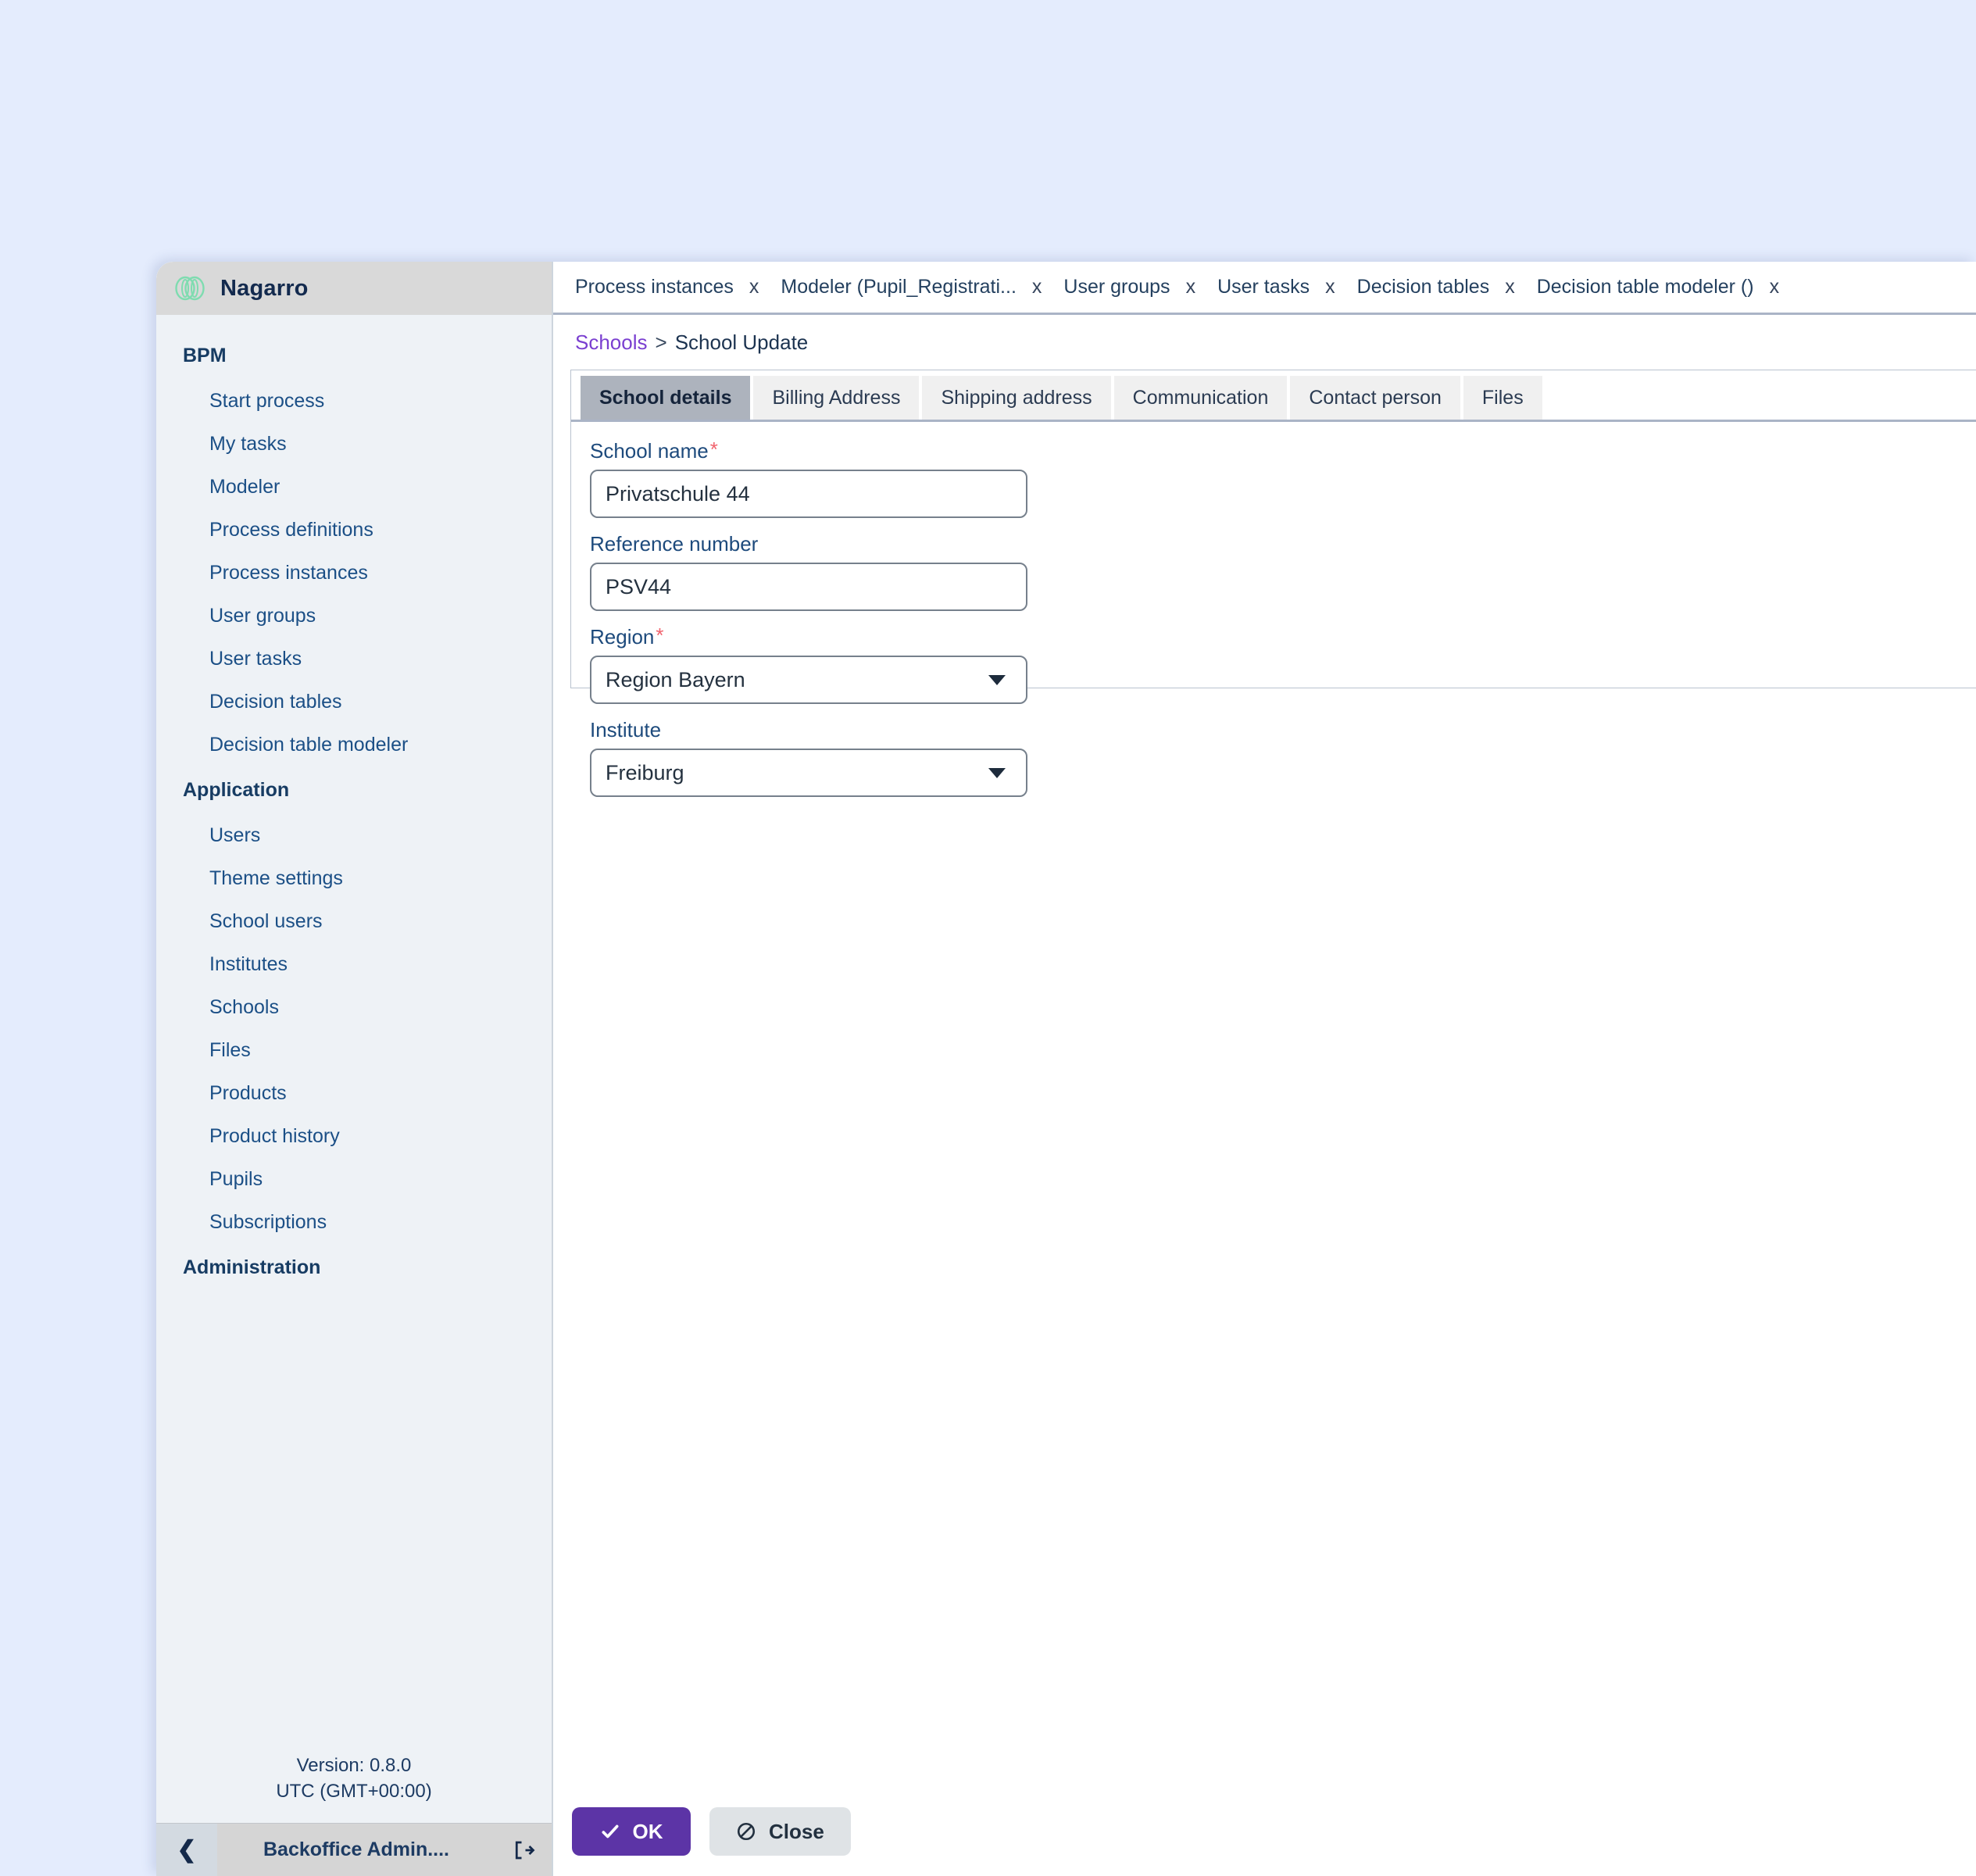 This screenshot has width=1976, height=1876. I want to click on brand-name: Nagarro, so click(264, 288).